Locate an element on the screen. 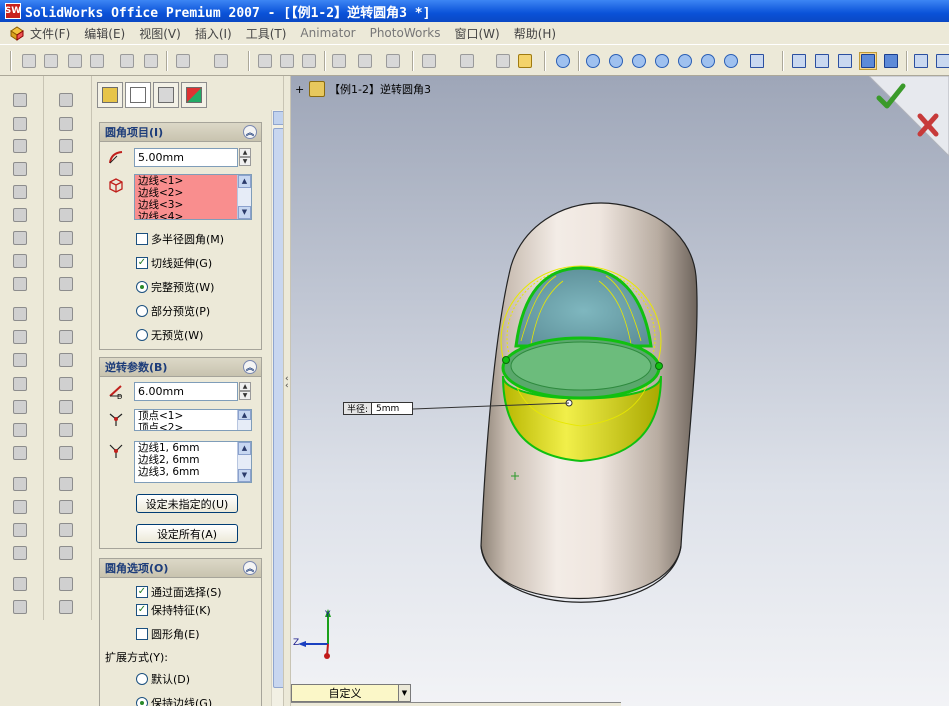 This screenshot has width=949, height=706. print-icon is located at coordinates (97, 61).